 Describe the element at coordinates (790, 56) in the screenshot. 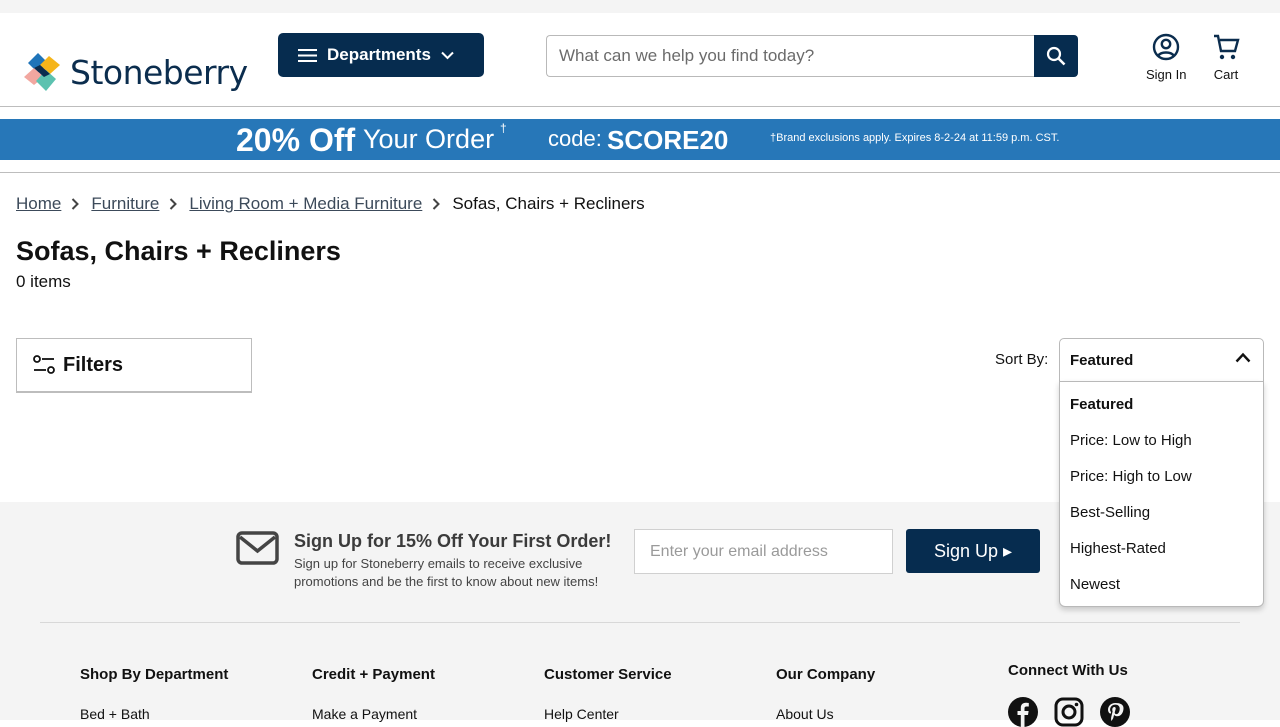

I see `search-input` at that location.